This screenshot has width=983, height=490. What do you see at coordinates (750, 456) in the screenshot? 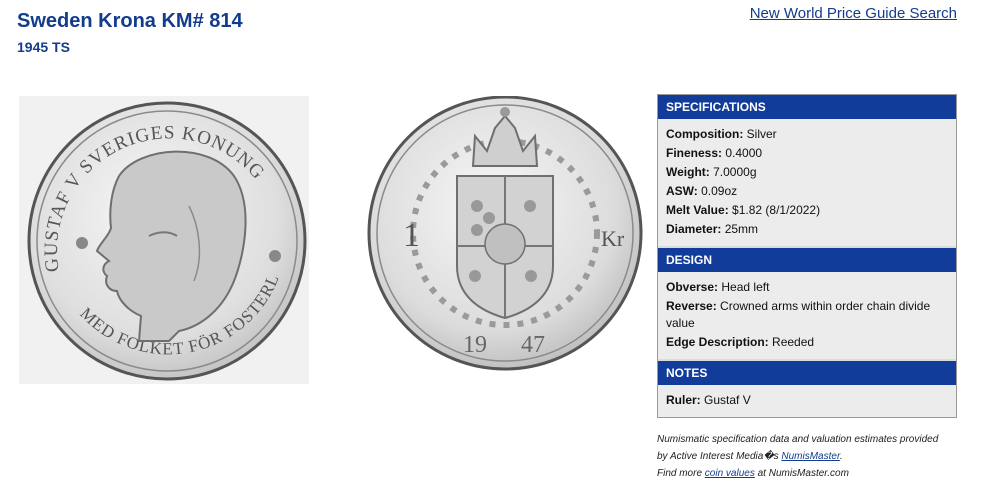
I see `footnote-line-2: by Active Interest Media�s NumisMaster.` at bounding box center [750, 456].